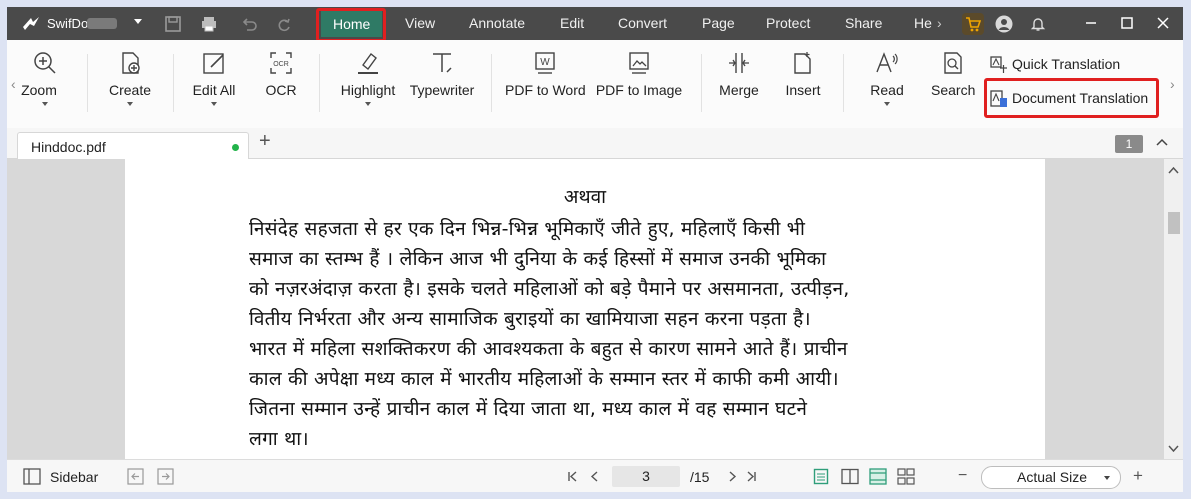  What do you see at coordinates (368, 78) in the screenshot?
I see `highlight-tool: Highlight` at bounding box center [368, 78].